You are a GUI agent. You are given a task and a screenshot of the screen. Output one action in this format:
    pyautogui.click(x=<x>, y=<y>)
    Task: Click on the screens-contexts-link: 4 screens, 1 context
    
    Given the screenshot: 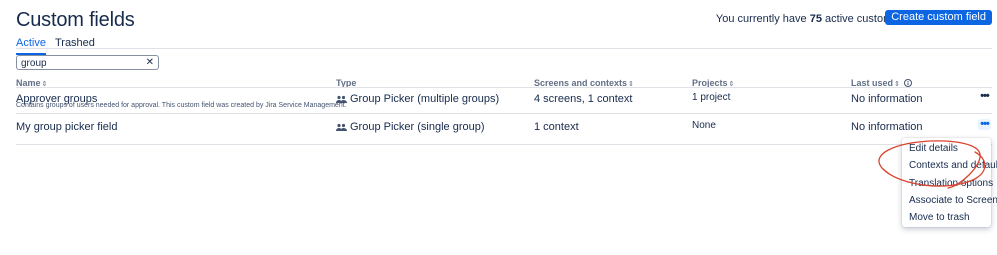 What is the action you would take?
    pyautogui.click(x=583, y=99)
    